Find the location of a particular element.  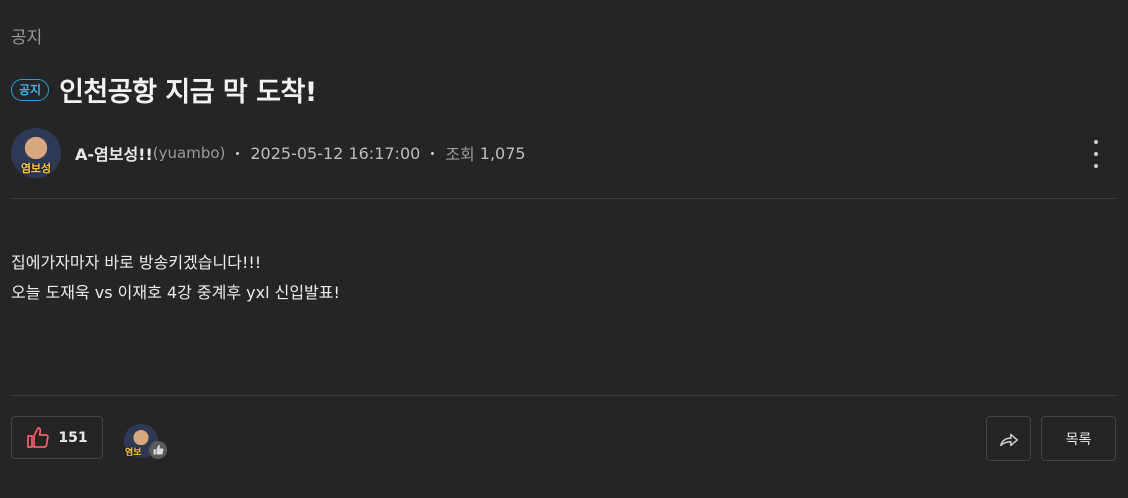

author-id: (yuambo) is located at coordinates (189, 153).